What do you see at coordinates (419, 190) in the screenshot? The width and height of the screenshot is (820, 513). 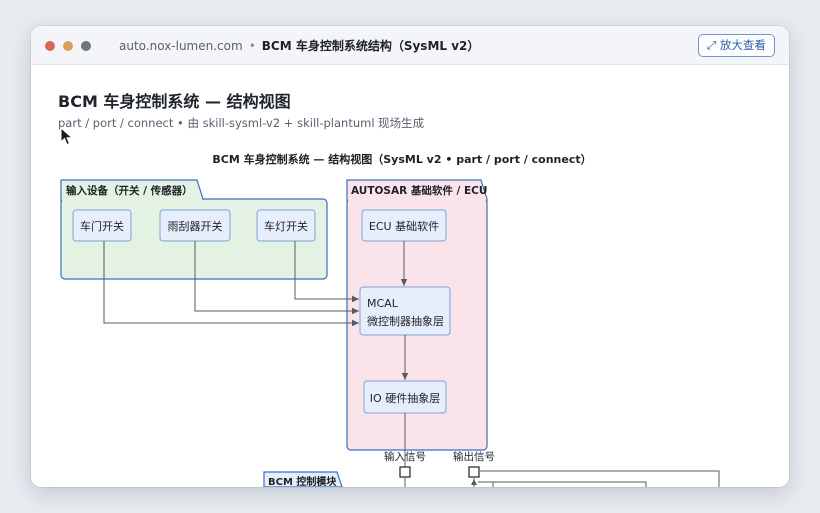 I see `autosar-group-label: AUTOSAR 基础软件 / ECU` at bounding box center [419, 190].